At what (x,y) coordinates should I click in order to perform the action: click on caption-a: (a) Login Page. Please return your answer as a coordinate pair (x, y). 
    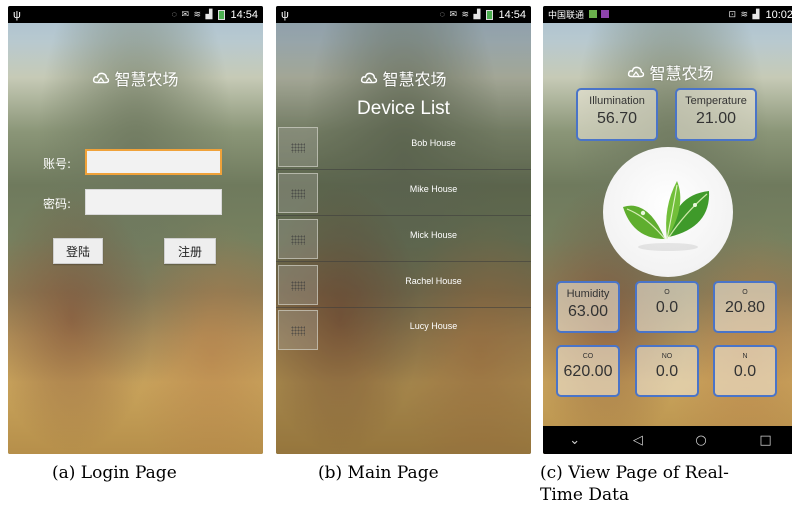
    Looking at the image, I should click on (114, 473).